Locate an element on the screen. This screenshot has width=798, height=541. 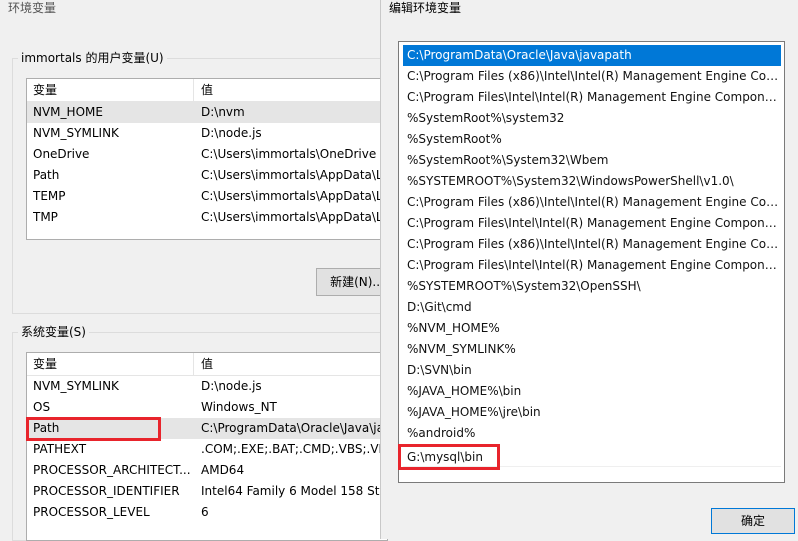
list-item: D:\SVN\bin is located at coordinates (592, 370).